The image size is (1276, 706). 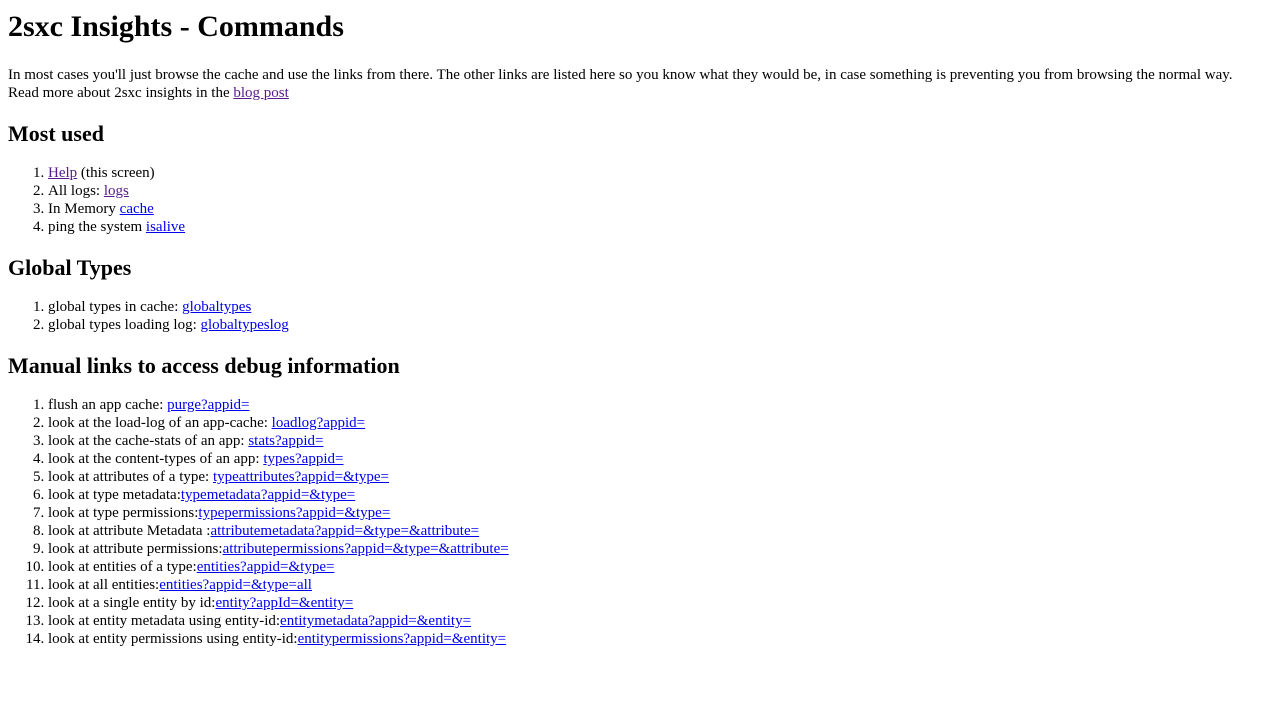 What do you see at coordinates (284, 603) in the screenshot?
I see `entity-link: entity?appId=&entity=` at bounding box center [284, 603].